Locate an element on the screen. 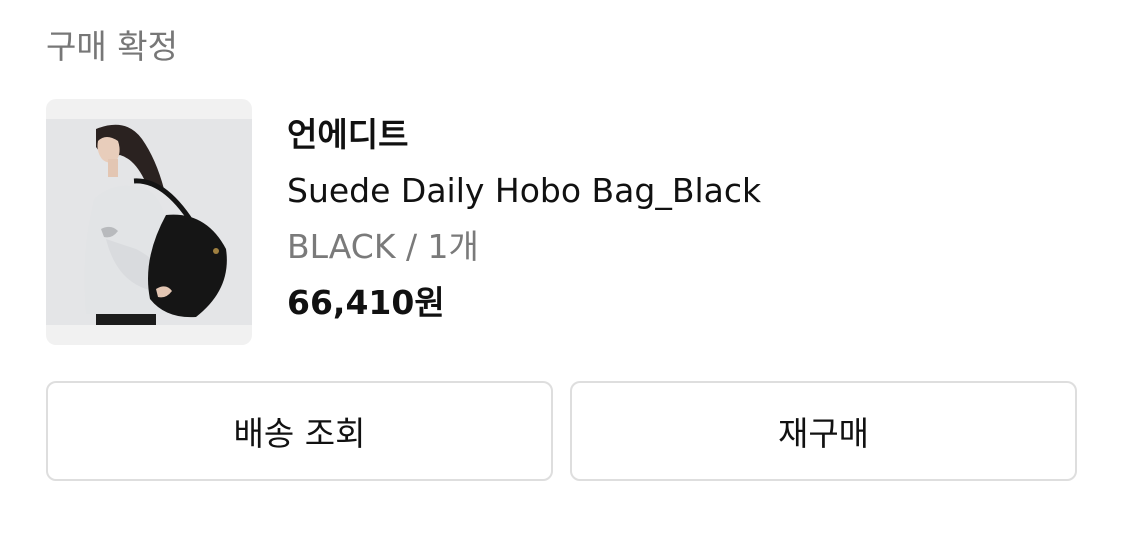 Image resolution: width=1125 pixels, height=546 pixels. track-delivery-button: 배송 조회 is located at coordinates (299, 431).